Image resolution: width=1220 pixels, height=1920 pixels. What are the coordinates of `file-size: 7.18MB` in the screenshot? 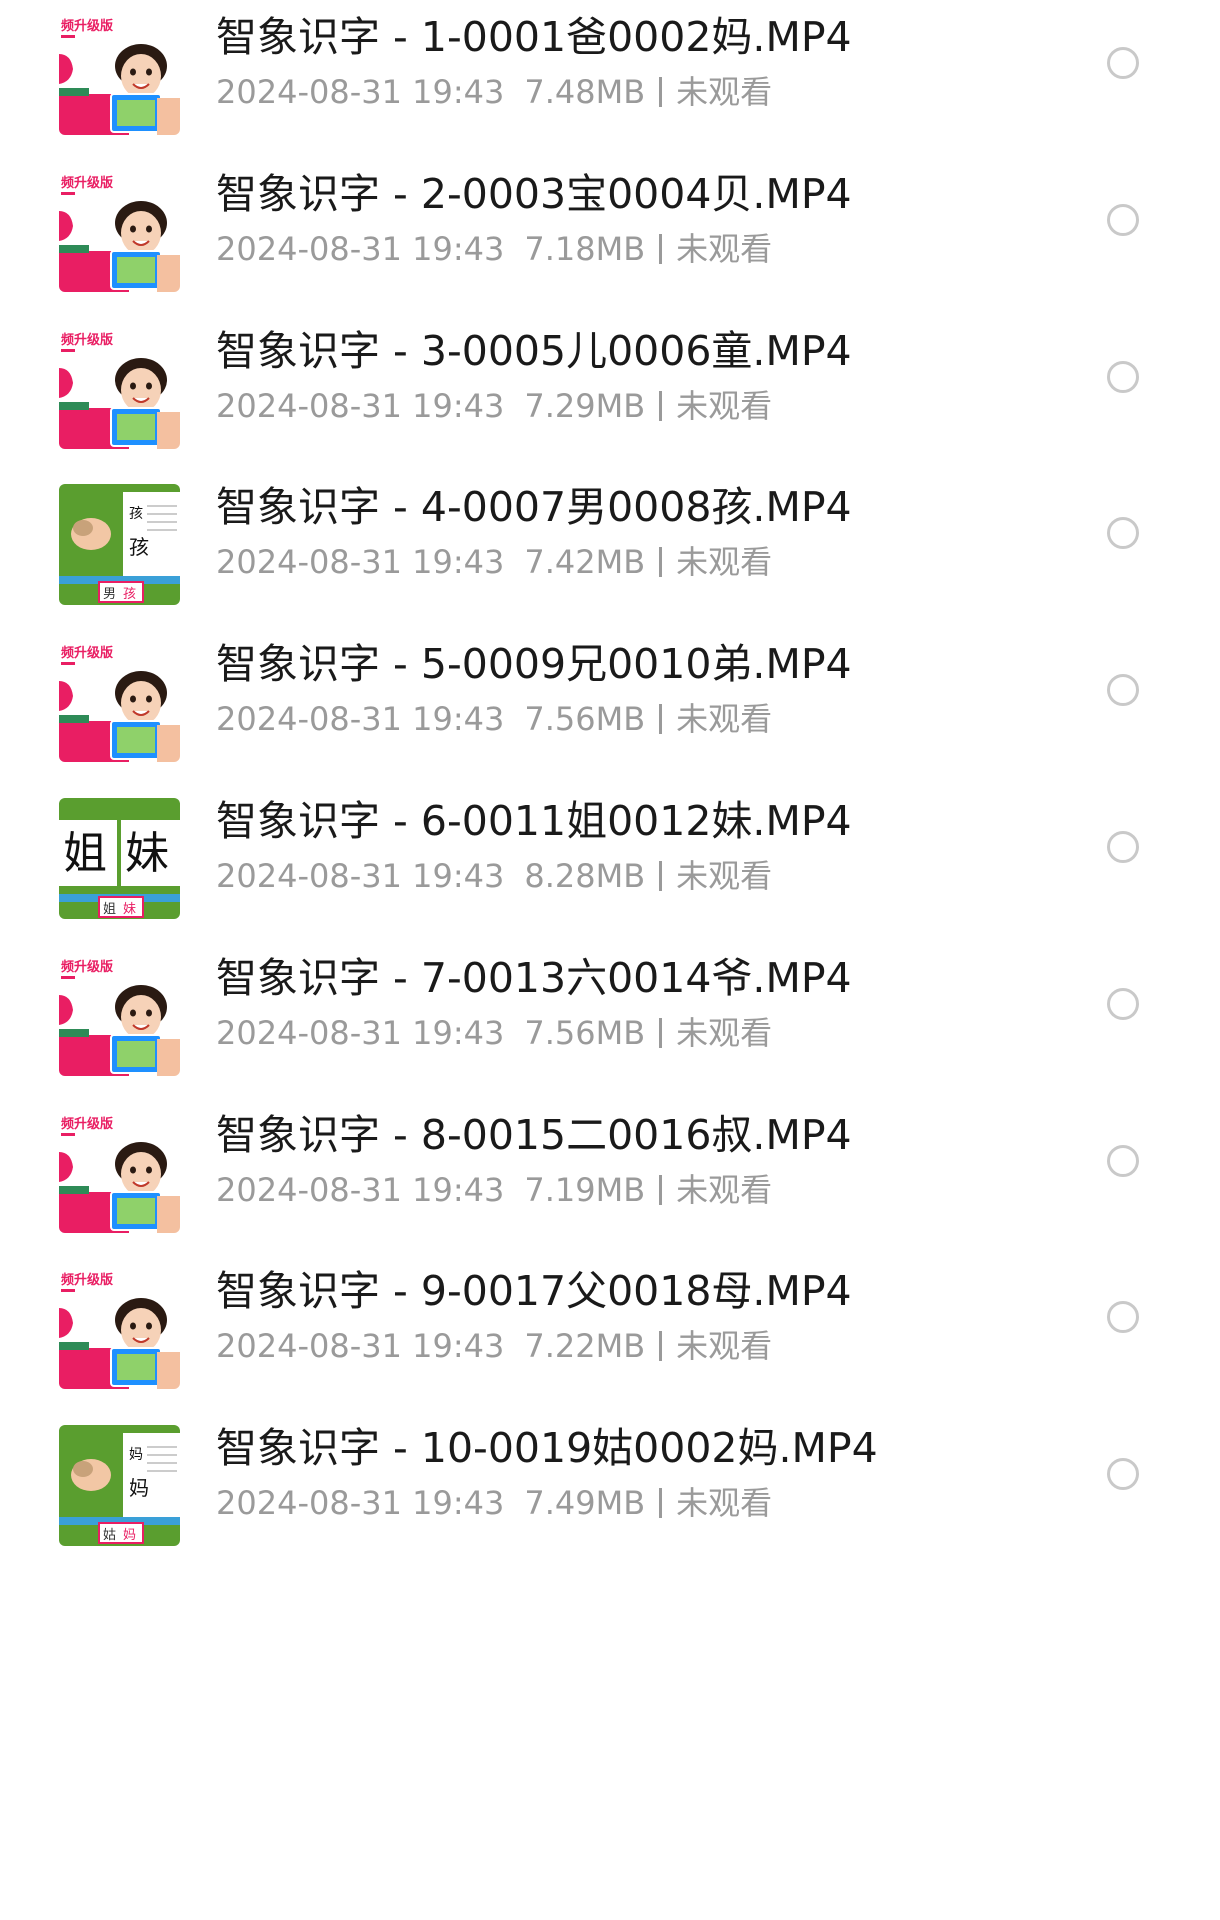 It's located at (585, 248).